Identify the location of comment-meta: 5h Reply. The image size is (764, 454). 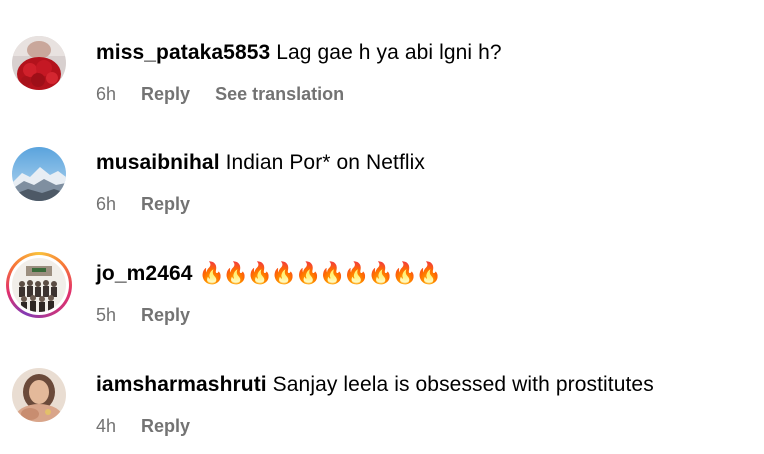
(153, 315).